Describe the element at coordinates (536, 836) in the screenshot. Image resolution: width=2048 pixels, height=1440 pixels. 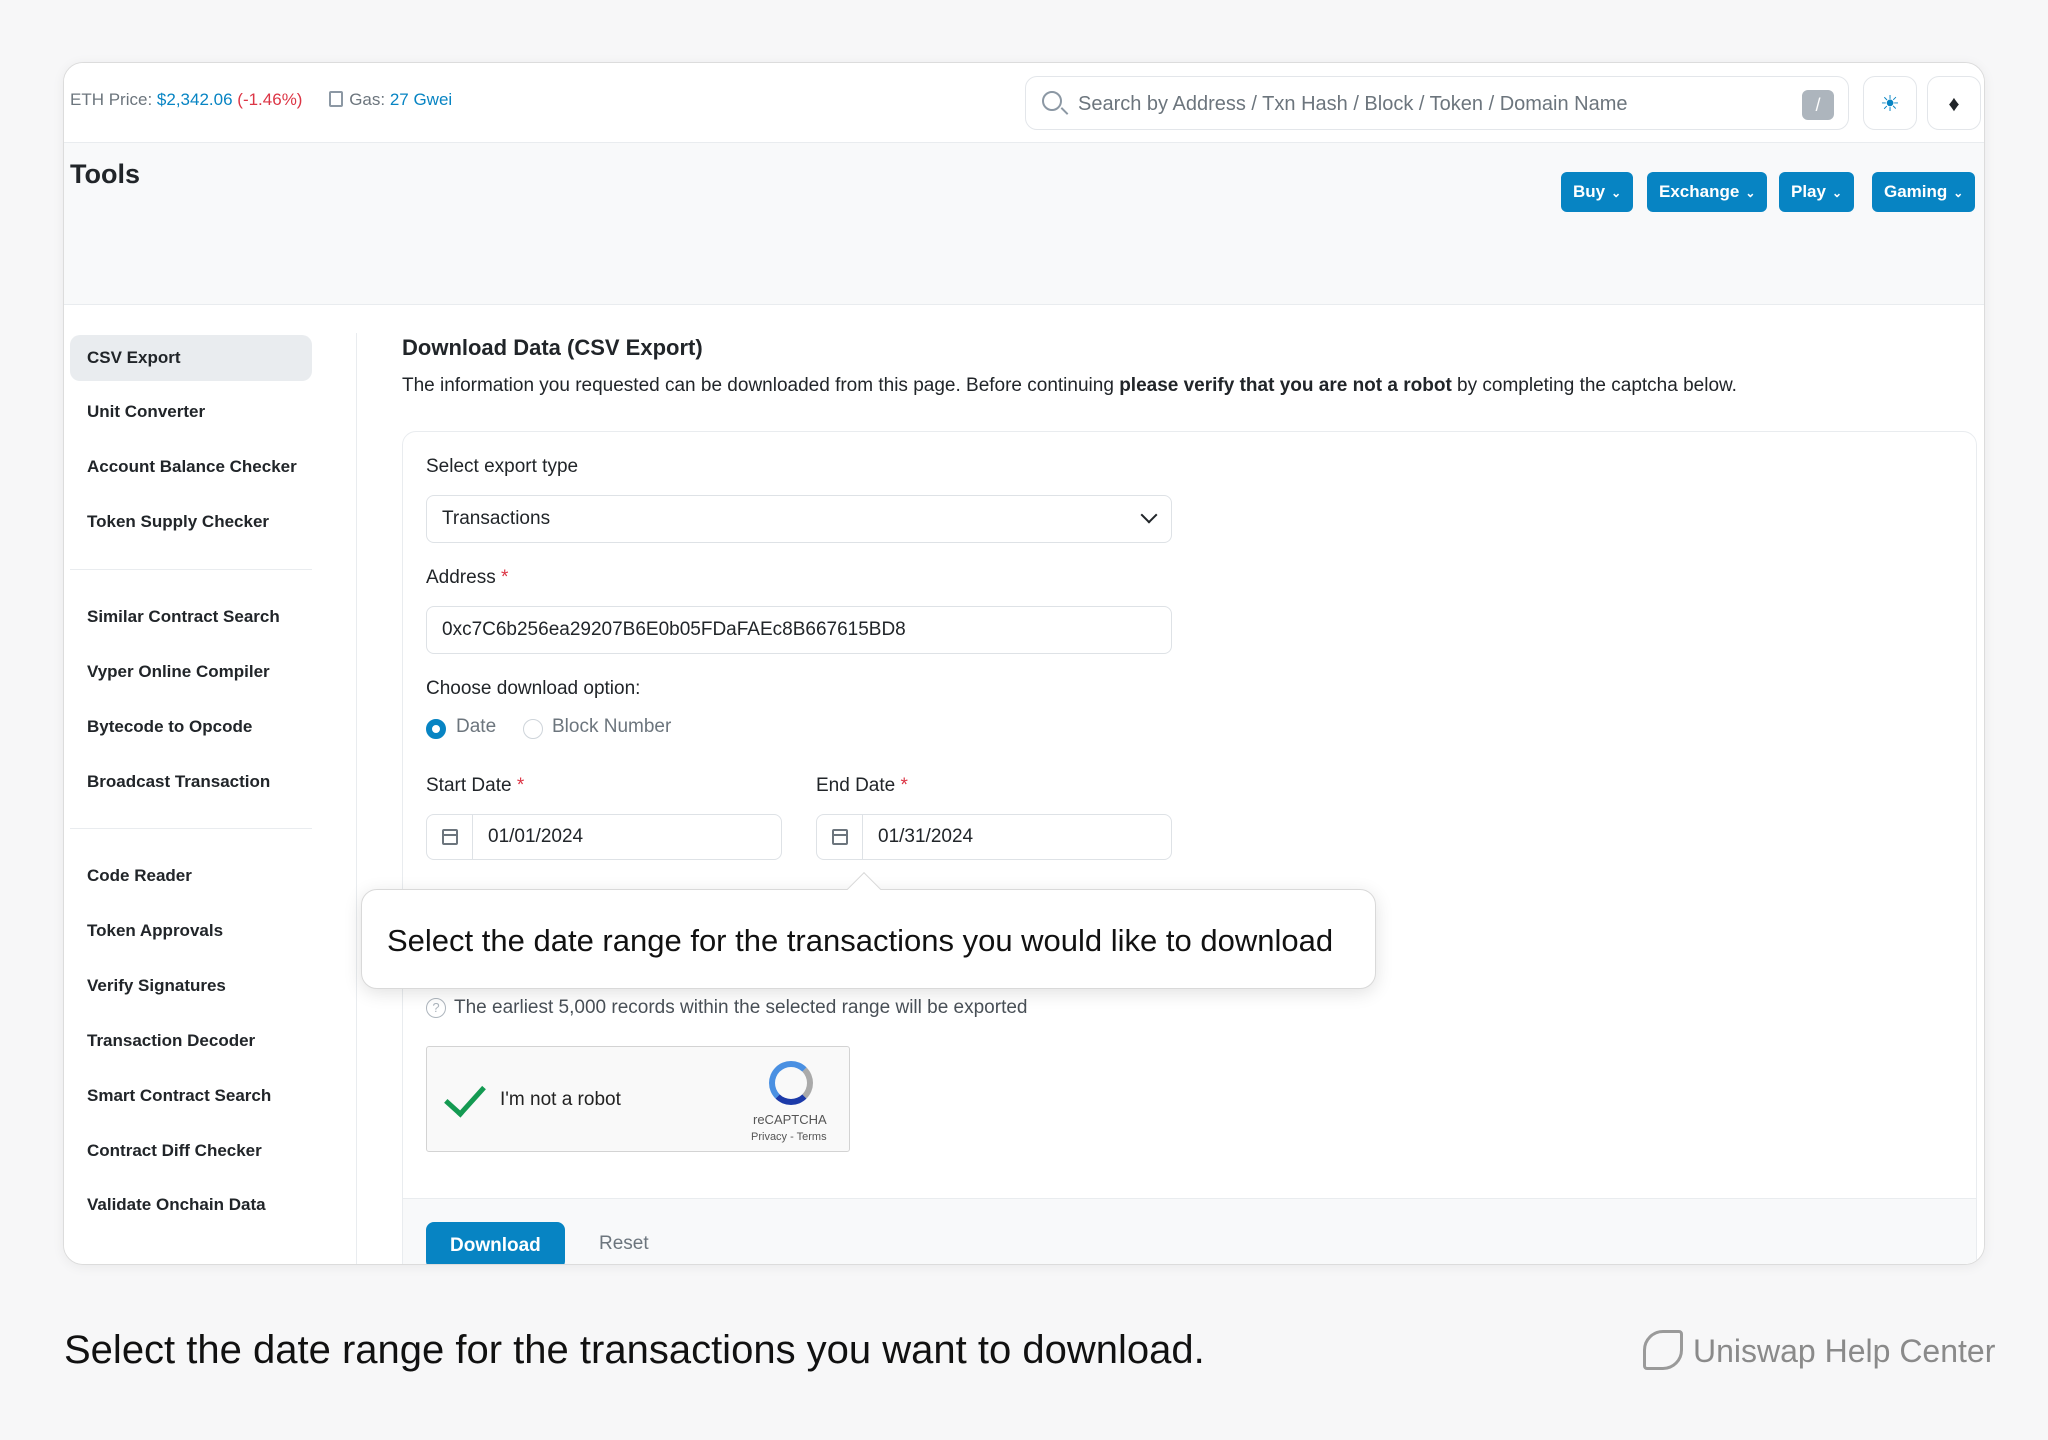
I see `start-date-value: 01/01/2024` at that location.